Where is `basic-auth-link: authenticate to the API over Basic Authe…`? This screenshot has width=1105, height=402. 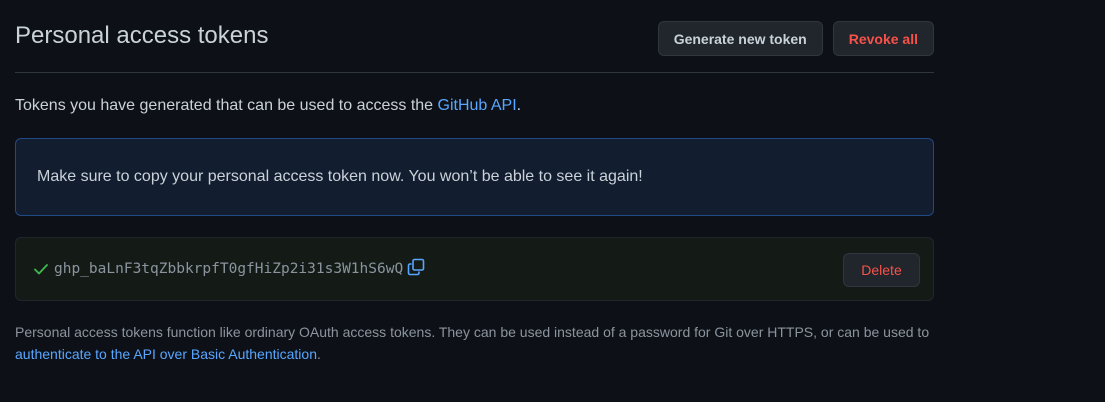 basic-auth-link: authenticate to the API over Basic Authe… is located at coordinates (166, 354).